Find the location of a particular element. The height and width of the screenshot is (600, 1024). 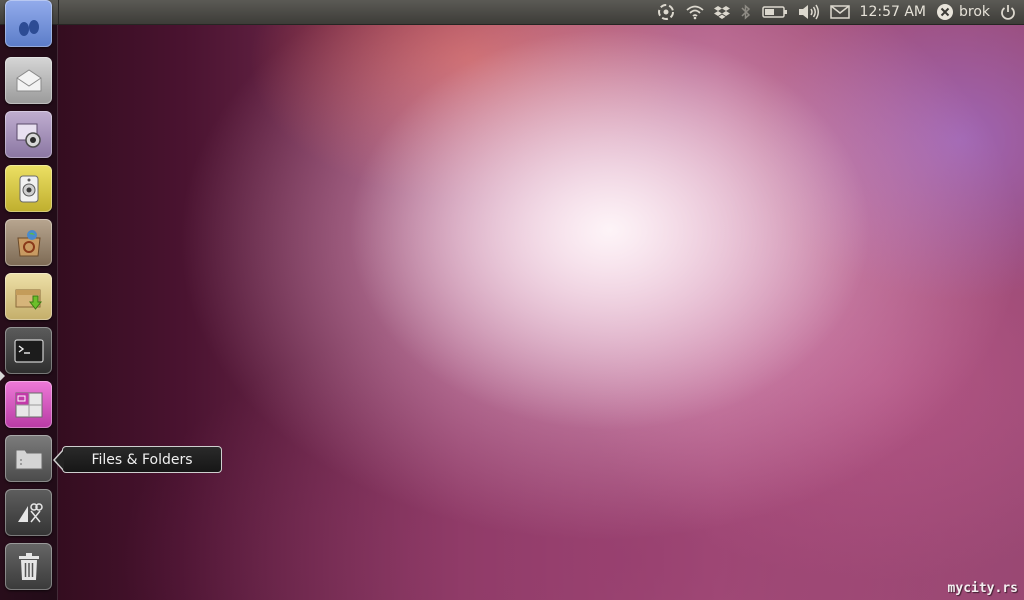

workspace-switcher-icon is located at coordinates (28, 404).